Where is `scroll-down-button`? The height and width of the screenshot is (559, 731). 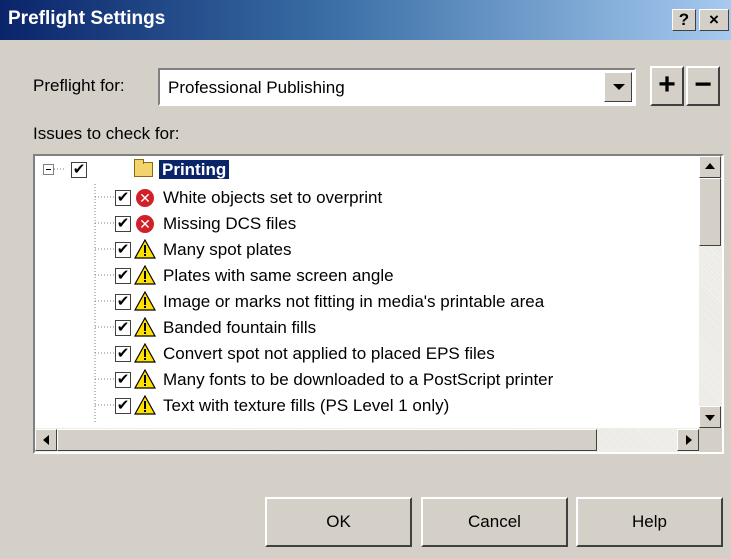 scroll-down-button is located at coordinates (710, 417).